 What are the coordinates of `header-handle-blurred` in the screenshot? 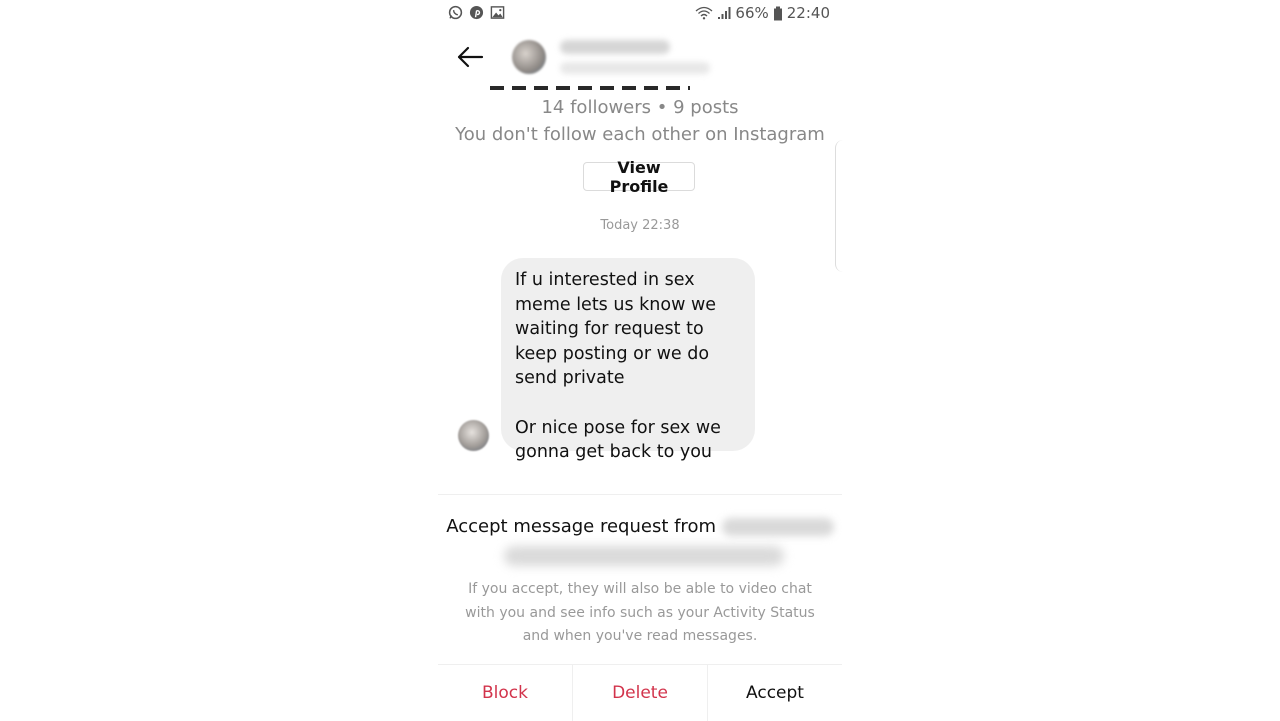 It's located at (635, 68).